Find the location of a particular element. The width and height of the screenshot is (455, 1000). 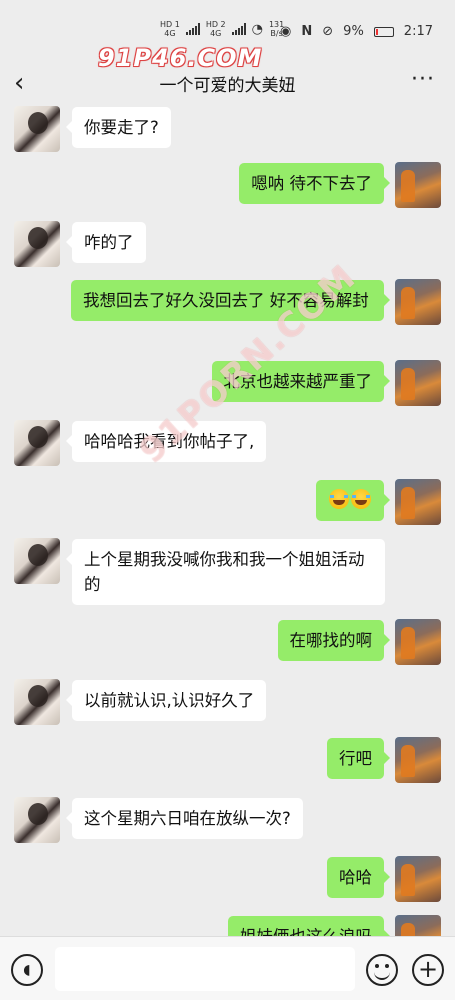

wifi-icon: ◔ is located at coordinates (257, 29).